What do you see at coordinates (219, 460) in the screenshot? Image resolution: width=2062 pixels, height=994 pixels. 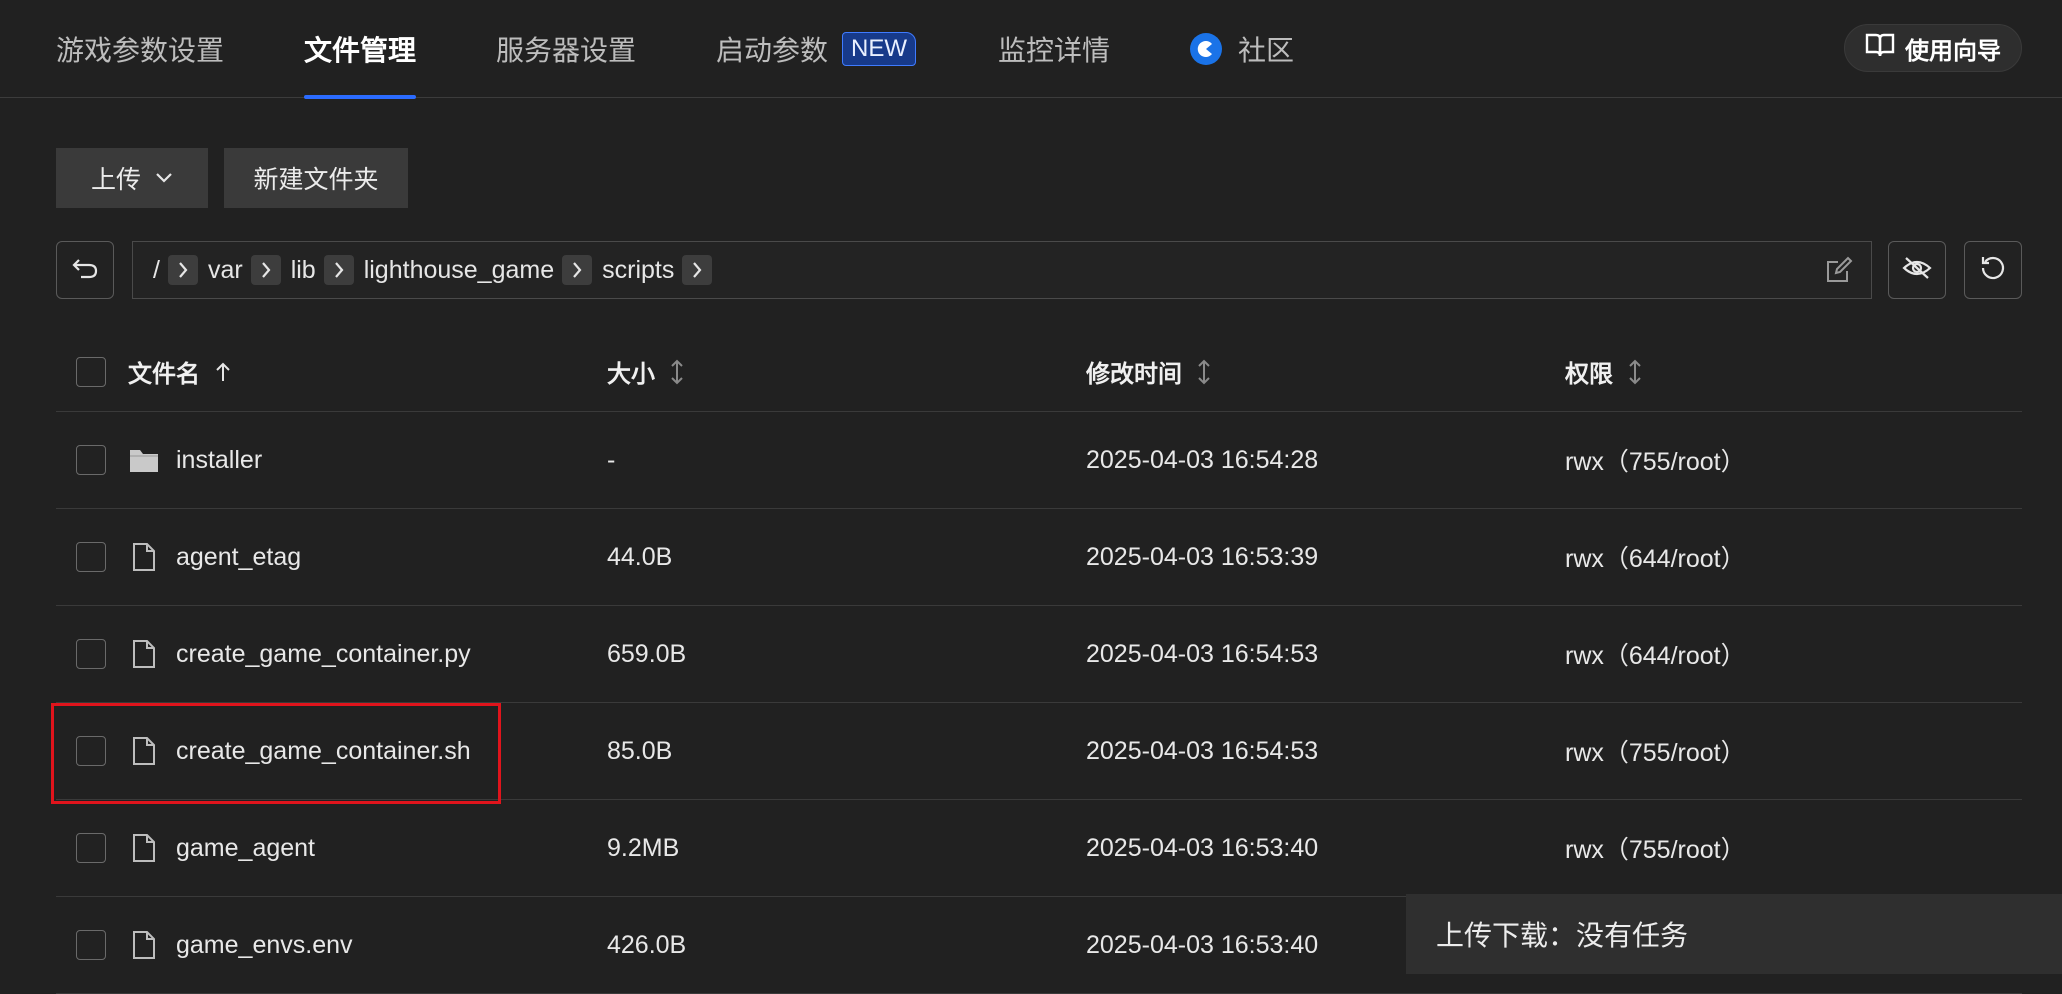 I see `file-name: installer` at bounding box center [219, 460].